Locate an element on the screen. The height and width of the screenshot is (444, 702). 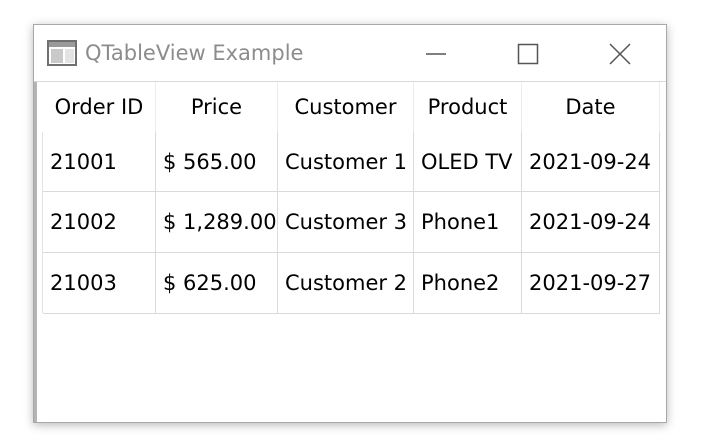
maximize-button is located at coordinates (528, 53).